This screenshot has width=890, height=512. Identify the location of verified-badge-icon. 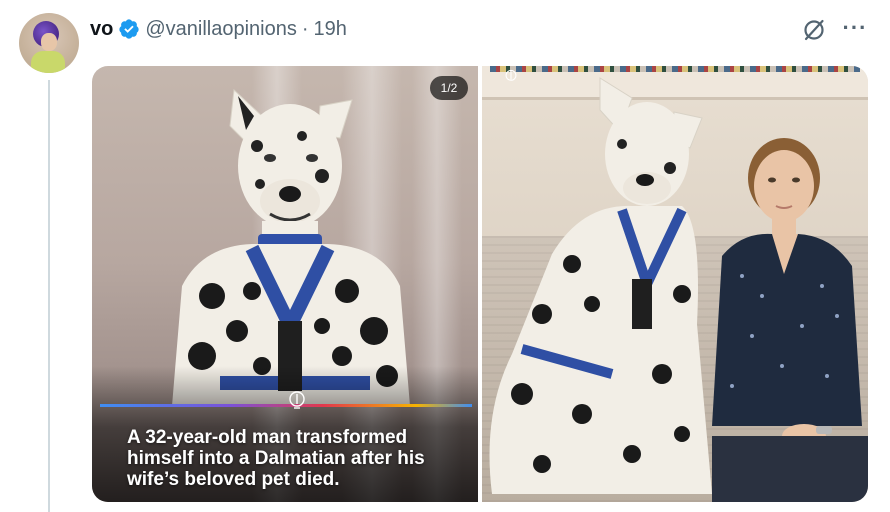
(129, 29).